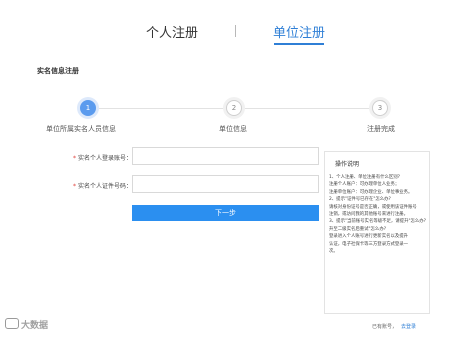  What do you see at coordinates (381, 129) in the screenshot?
I see `step-3-label: 注册完成` at bounding box center [381, 129].